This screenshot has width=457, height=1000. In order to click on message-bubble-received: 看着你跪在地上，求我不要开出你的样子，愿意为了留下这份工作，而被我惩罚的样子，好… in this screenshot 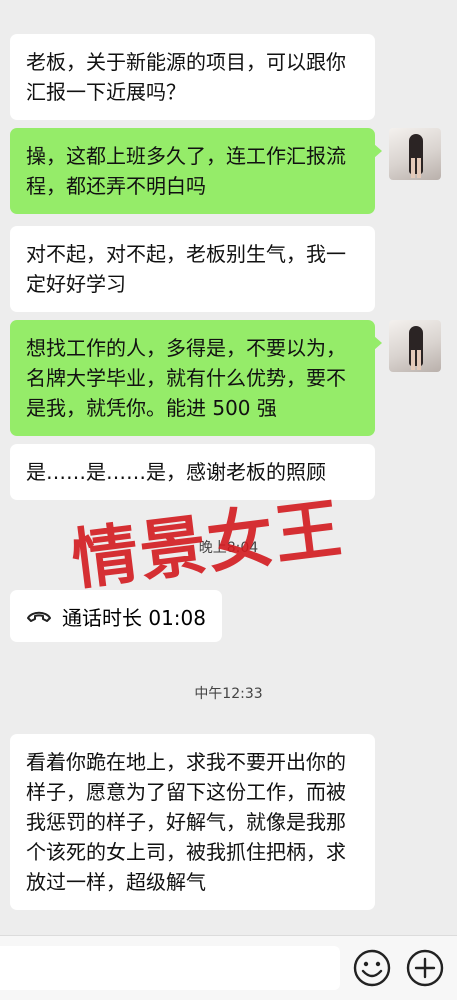, I will do `click(192, 822)`.